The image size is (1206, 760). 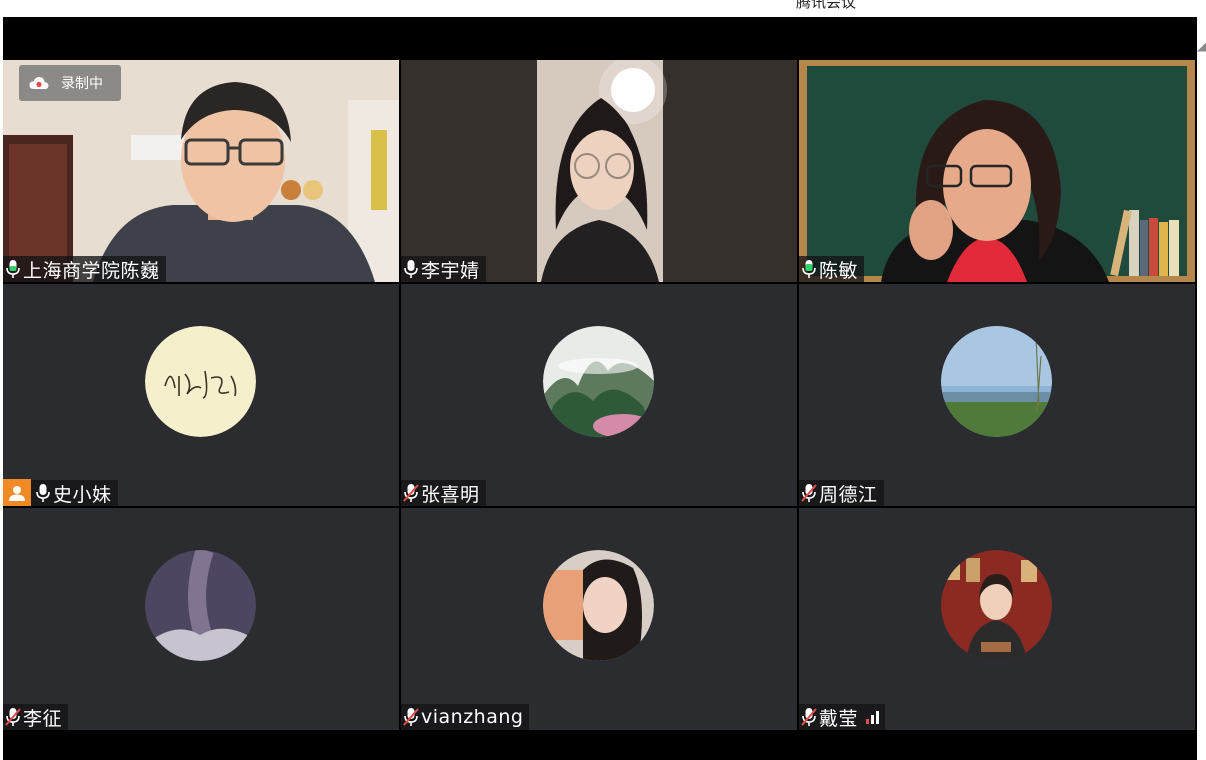 I want to click on participant-tile: 陈敏, so click(x=997, y=171).